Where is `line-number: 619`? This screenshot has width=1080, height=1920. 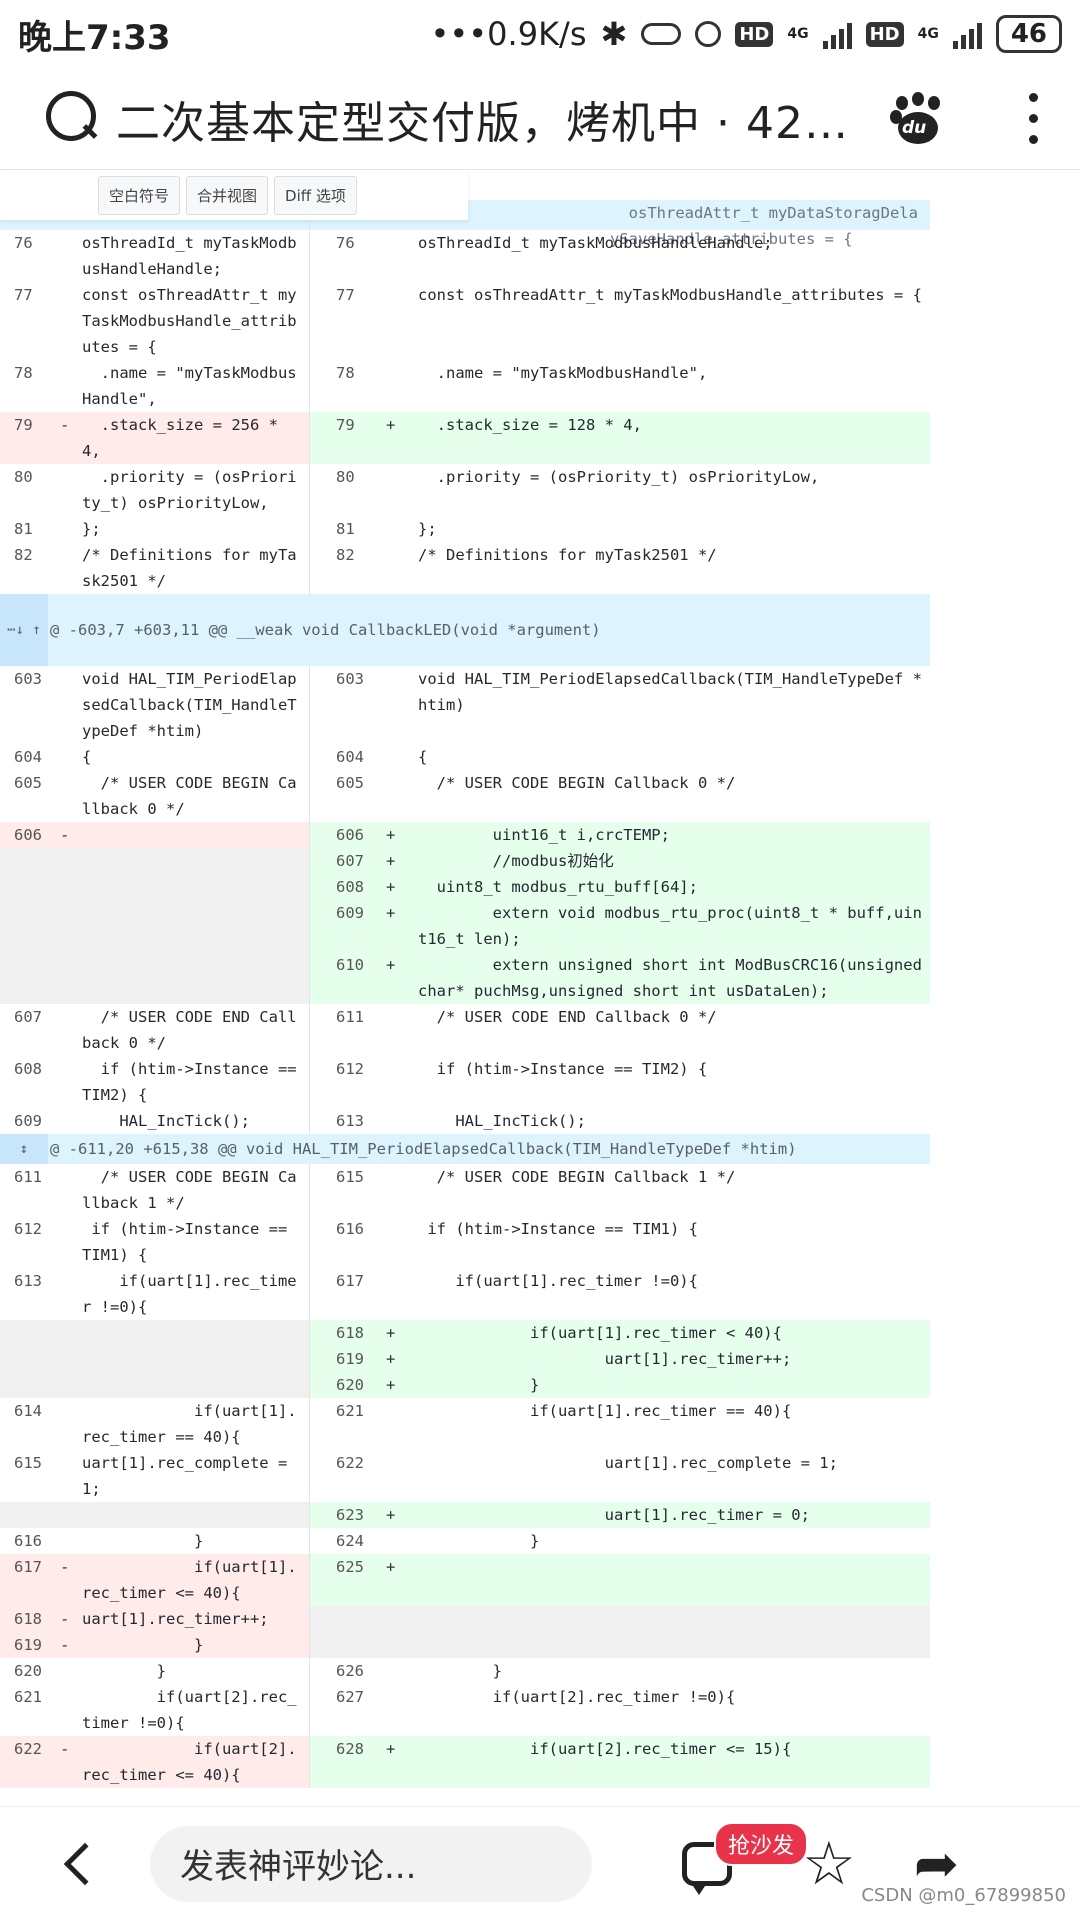
line-number: 619 is located at coordinates (28, 1645).